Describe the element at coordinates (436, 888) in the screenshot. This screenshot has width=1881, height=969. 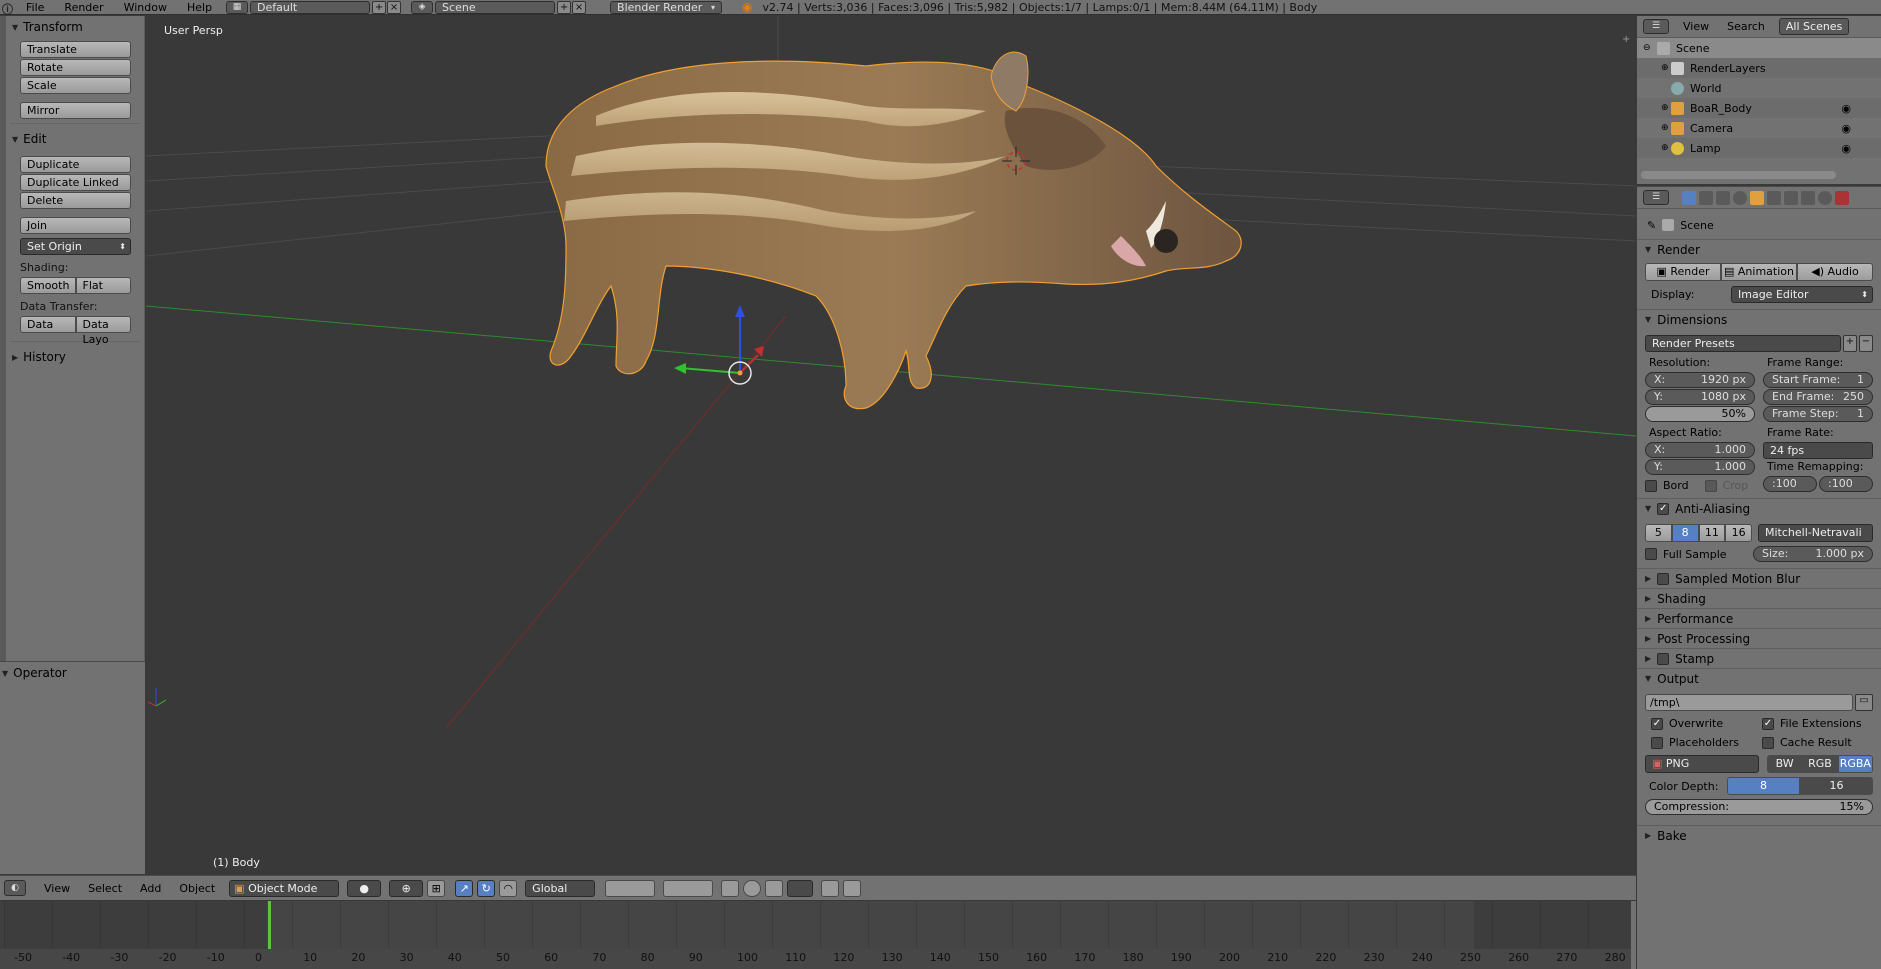
I see `manipulator-toggle-icon: ⊞` at that location.